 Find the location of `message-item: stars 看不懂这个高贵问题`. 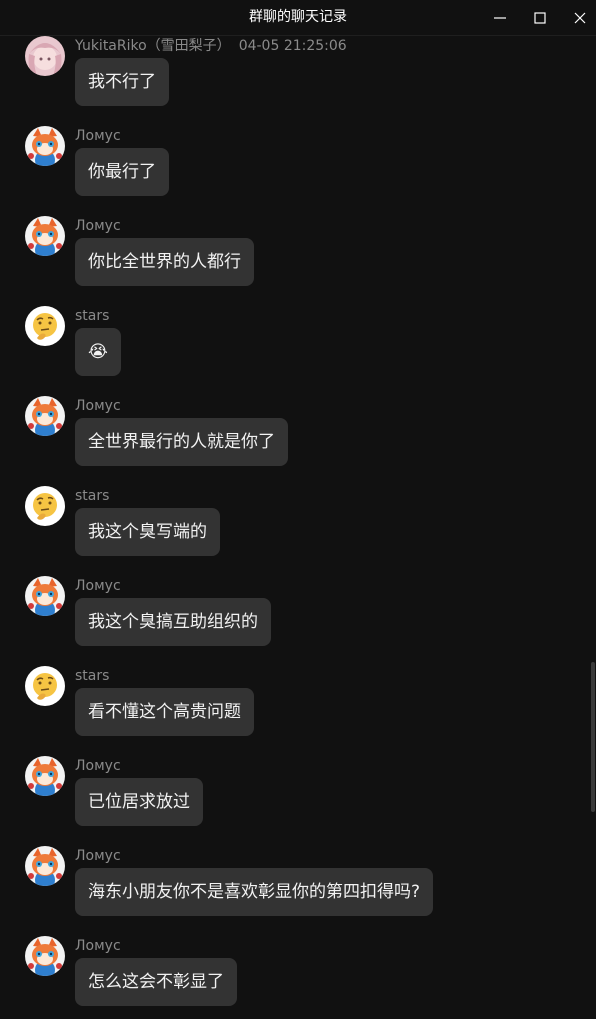

message-item: stars 看不懂这个高贵问题 is located at coordinates (295, 711).